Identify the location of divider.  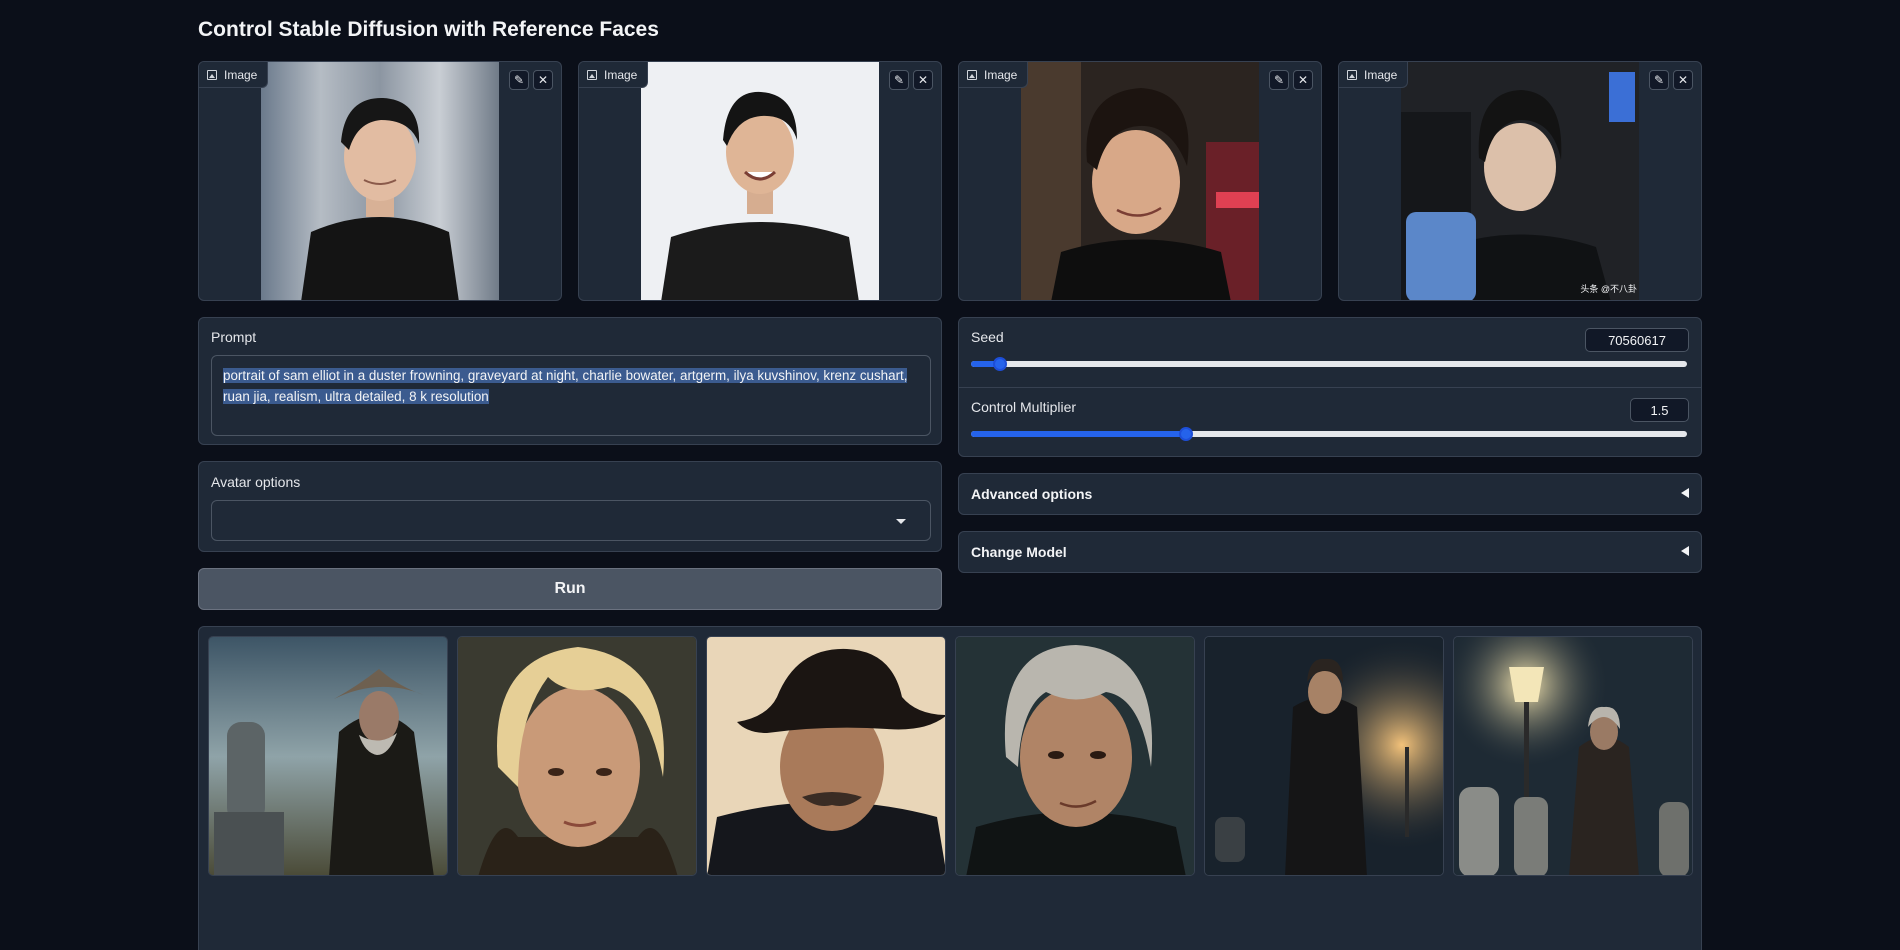
(1330, 387).